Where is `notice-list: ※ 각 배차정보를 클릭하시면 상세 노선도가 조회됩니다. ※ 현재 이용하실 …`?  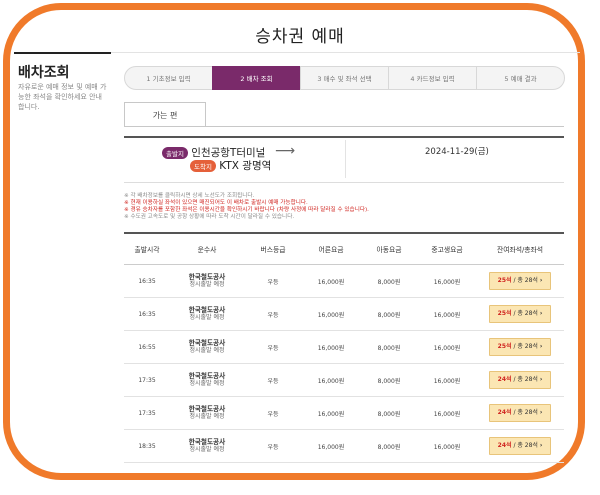 notice-list: ※ 각 배차정보를 클릭하시면 상세 노선도가 조회됩니다. ※ 현재 이용하실 … is located at coordinates (246, 207).